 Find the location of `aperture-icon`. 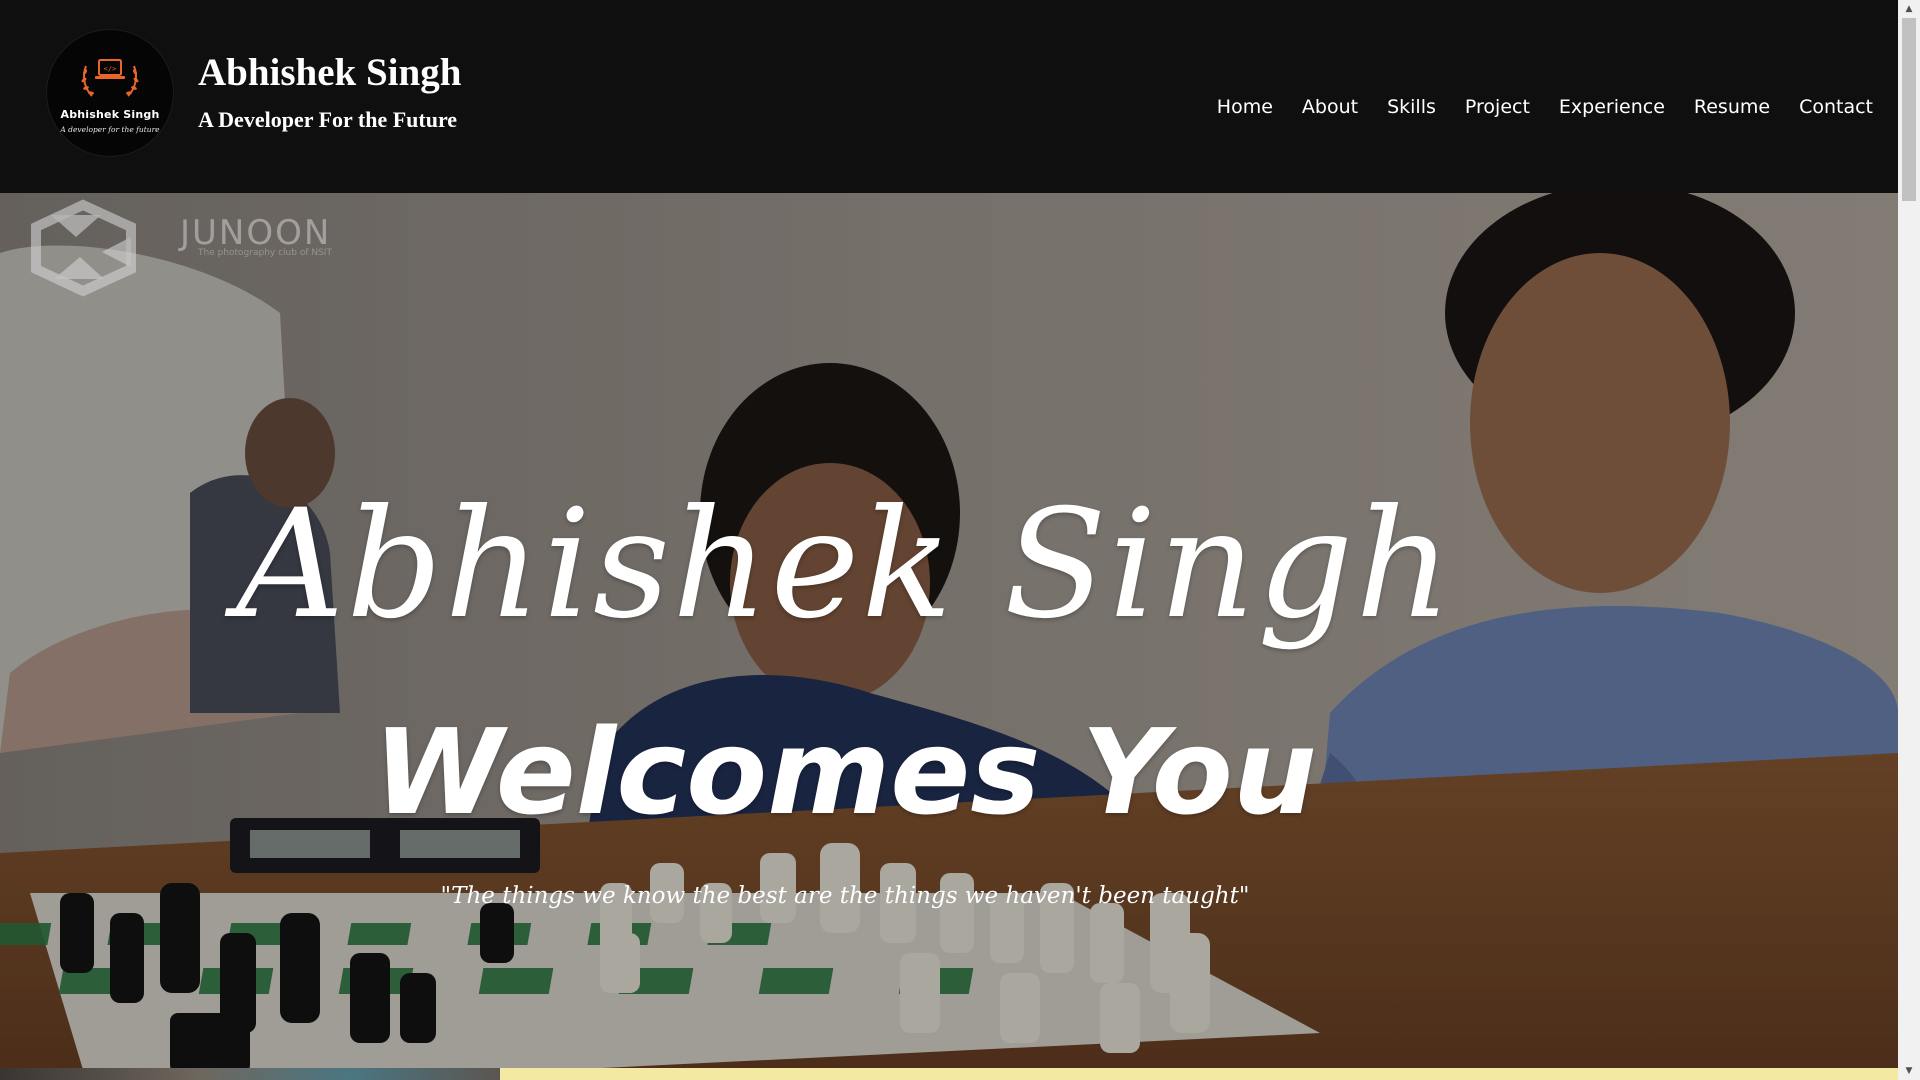

aperture-icon is located at coordinates (83, 248).